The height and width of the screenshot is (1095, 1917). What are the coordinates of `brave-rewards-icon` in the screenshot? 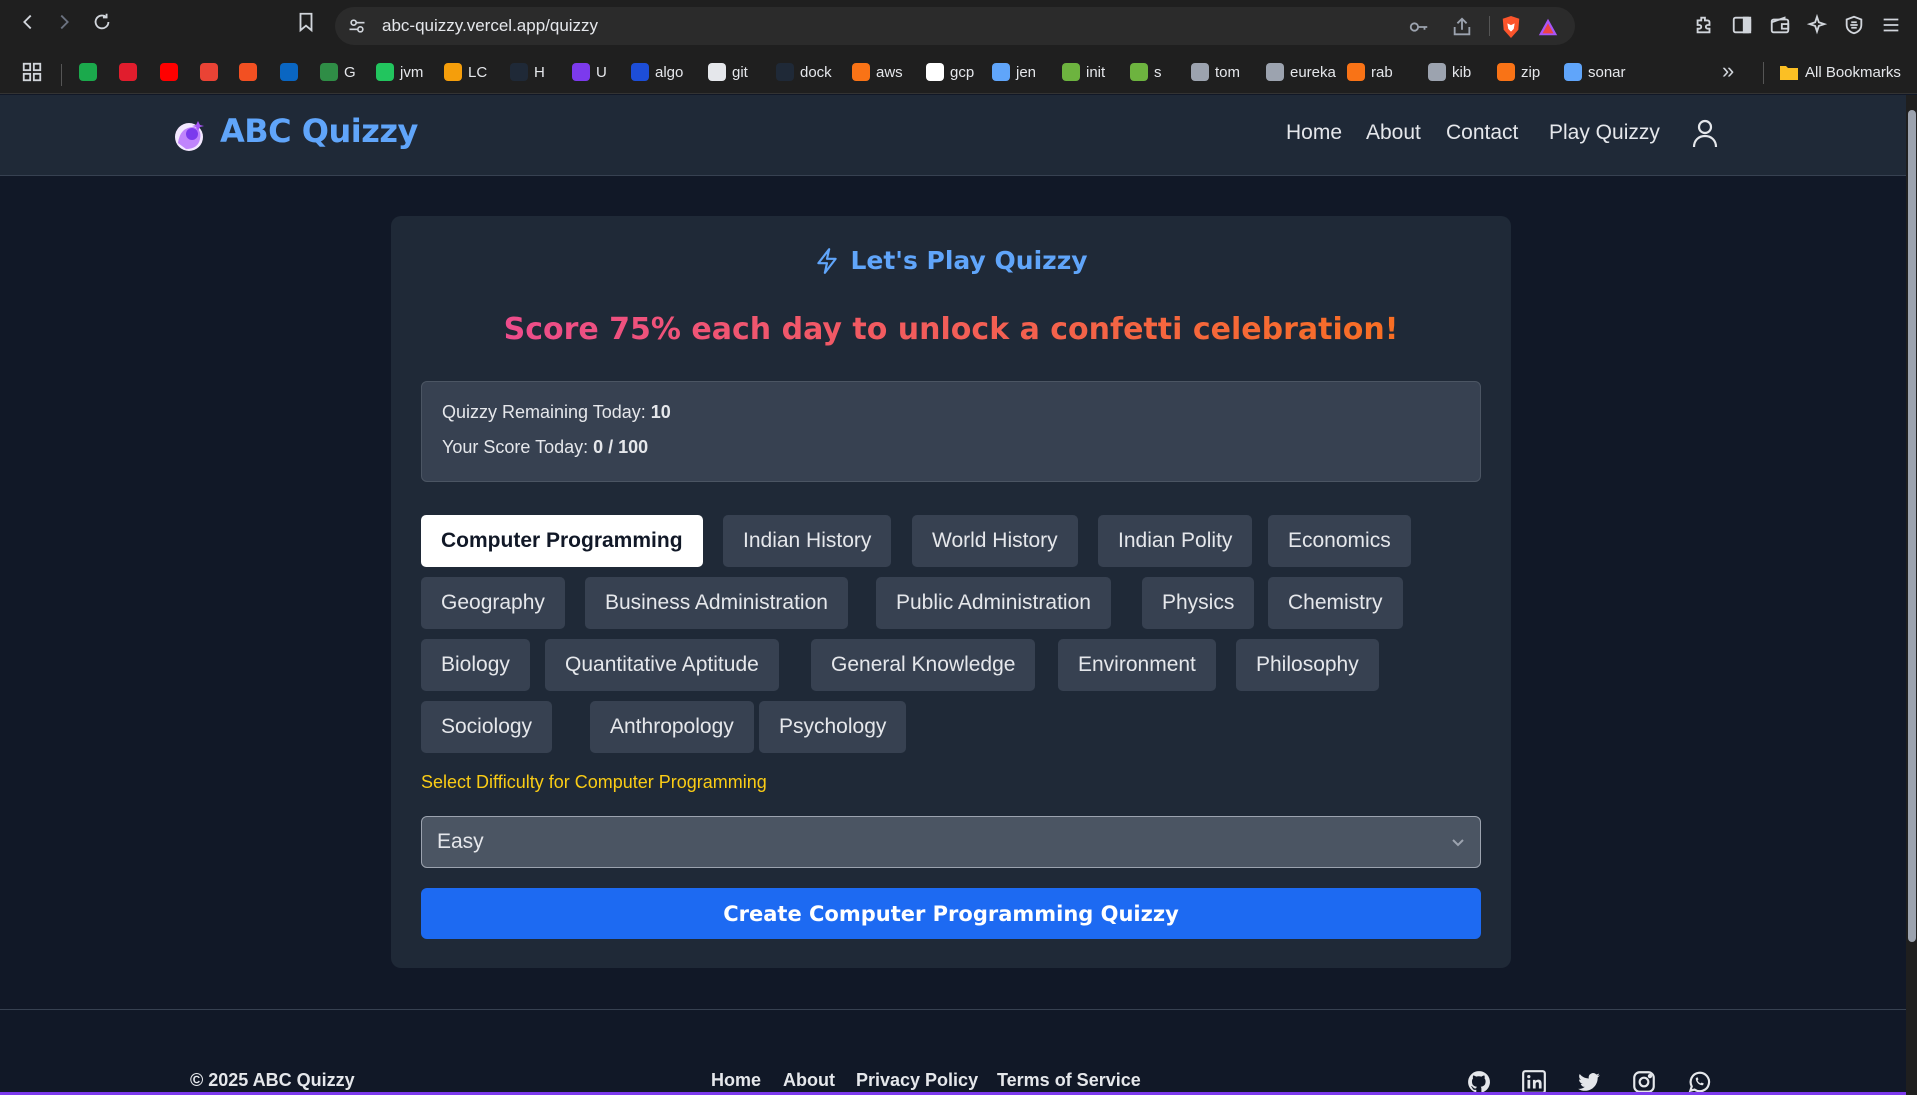 It's located at (1548, 27).